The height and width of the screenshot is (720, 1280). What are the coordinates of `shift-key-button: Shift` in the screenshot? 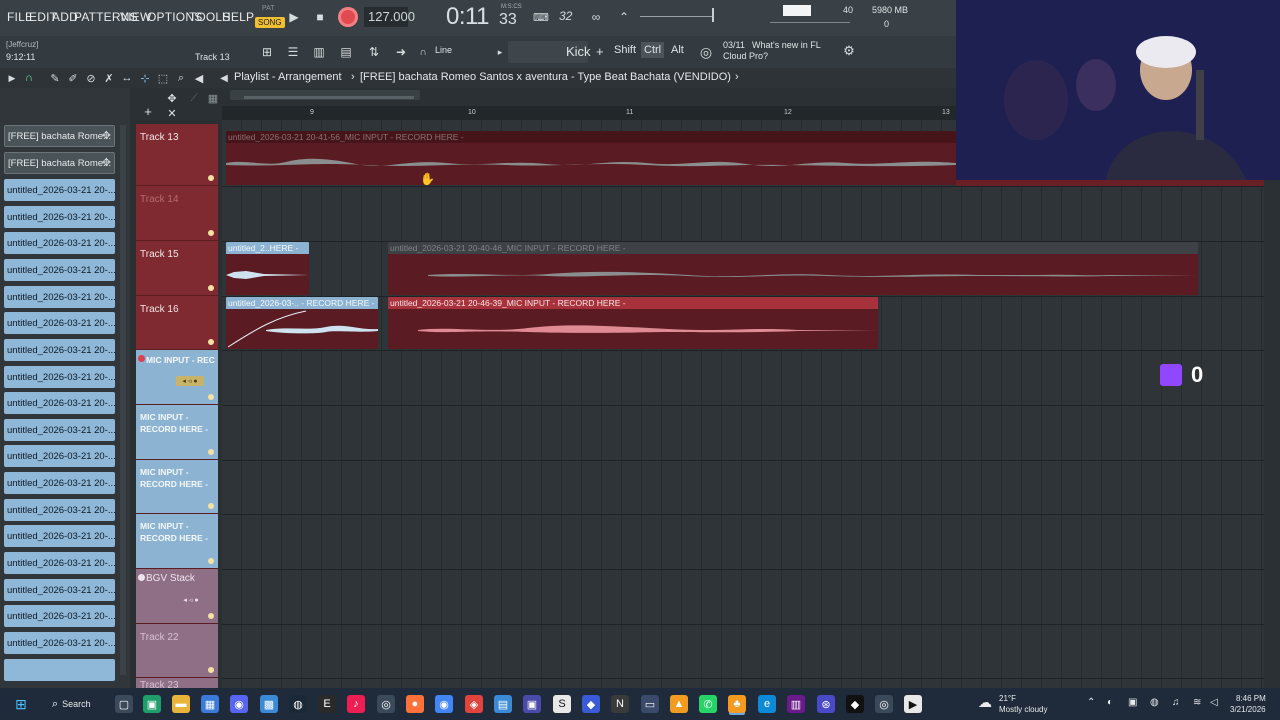 It's located at (625, 50).